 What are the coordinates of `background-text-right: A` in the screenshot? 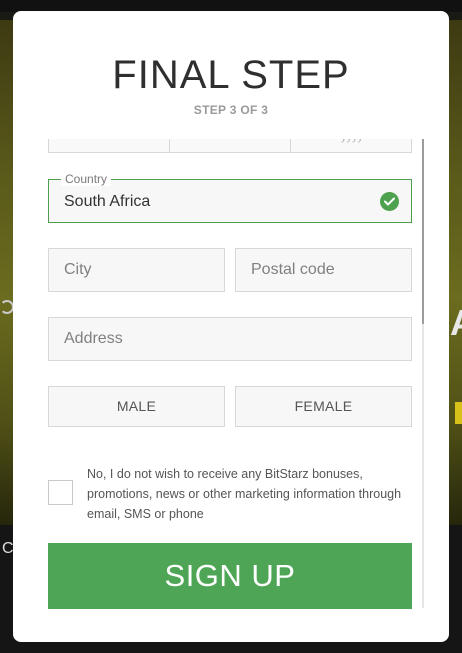 It's located at (456, 323).